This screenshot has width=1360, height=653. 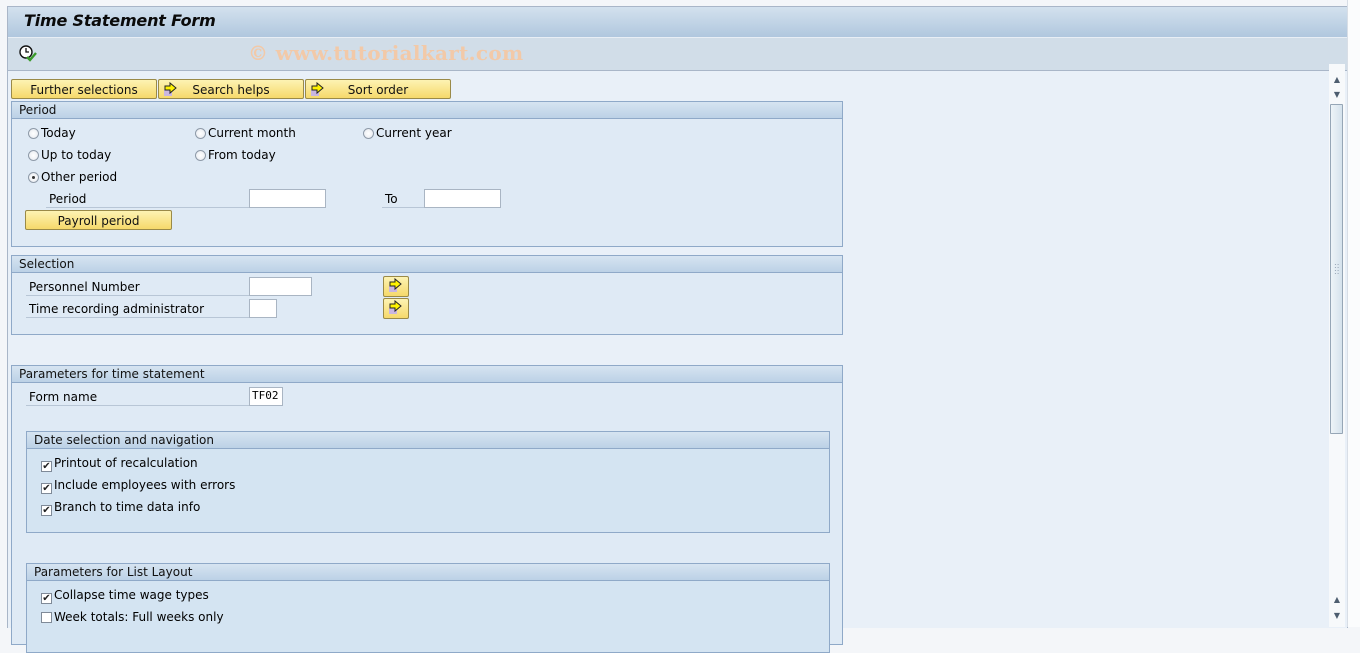 What do you see at coordinates (137, 287) in the screenshot?
I see `personnel-number-label: Personnel Number` at bounding box center [137, 287].